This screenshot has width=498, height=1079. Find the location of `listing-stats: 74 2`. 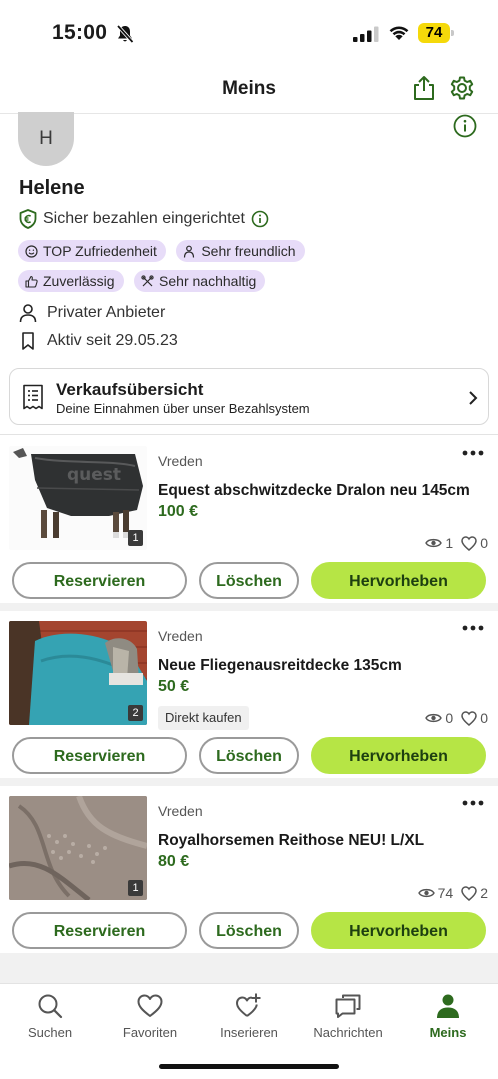

listing-stats: 74 2 is located at coordinates (449, 893).